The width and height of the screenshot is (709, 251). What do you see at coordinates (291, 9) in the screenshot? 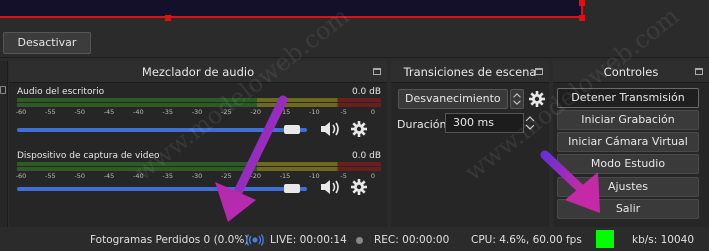
I see `preview-canvas` at bounding box center [291, 9].